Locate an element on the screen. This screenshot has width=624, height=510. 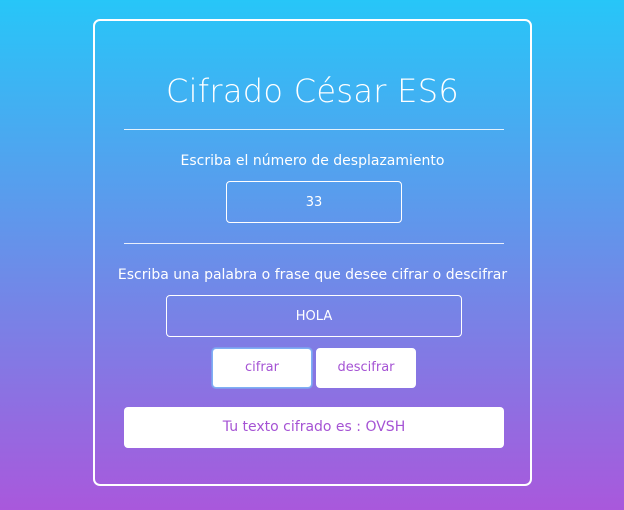
divider-top is located at coordinates (314, 129).